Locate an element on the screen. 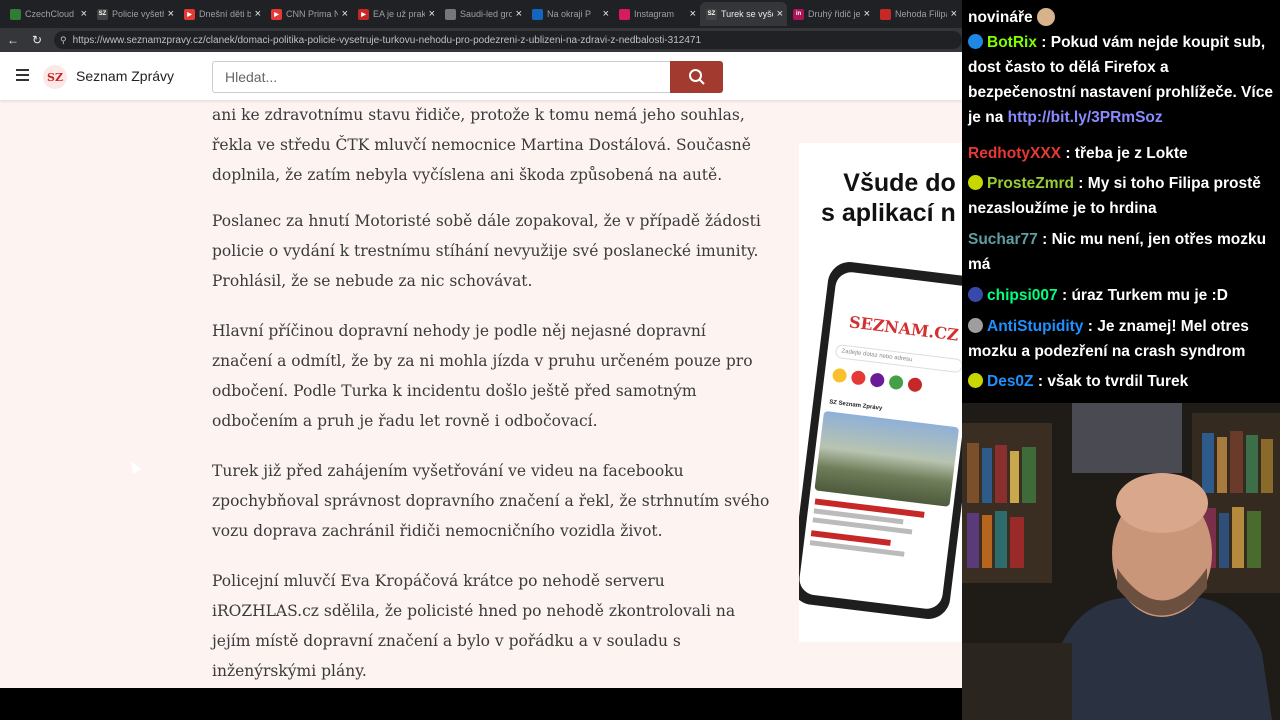  tab-title: CzechCloud is located at coordinates (50, 14).